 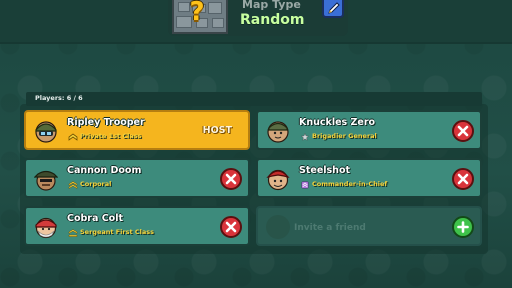 What do you see at coordinates (197, 13) in the screenshot?
I see `question-mark-icon: ?` at bounding box center [197, 13].